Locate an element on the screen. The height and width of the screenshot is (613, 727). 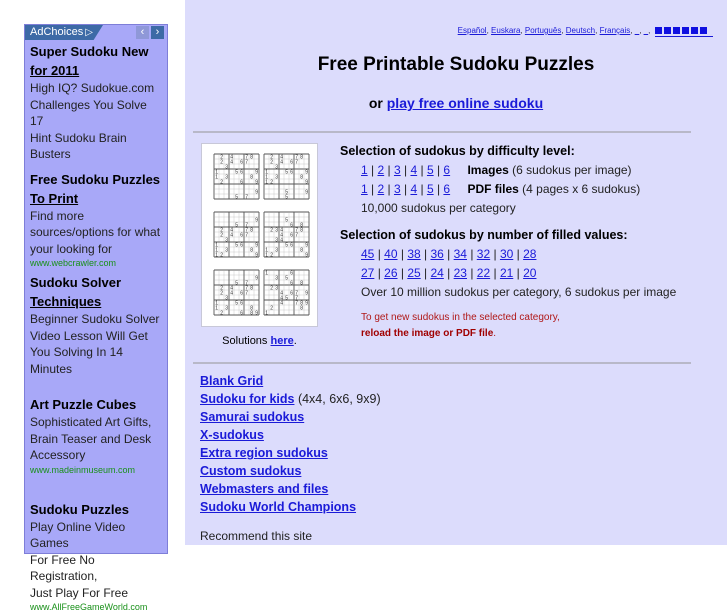
image-level-6: 6 is located at coordinates (446, 170).